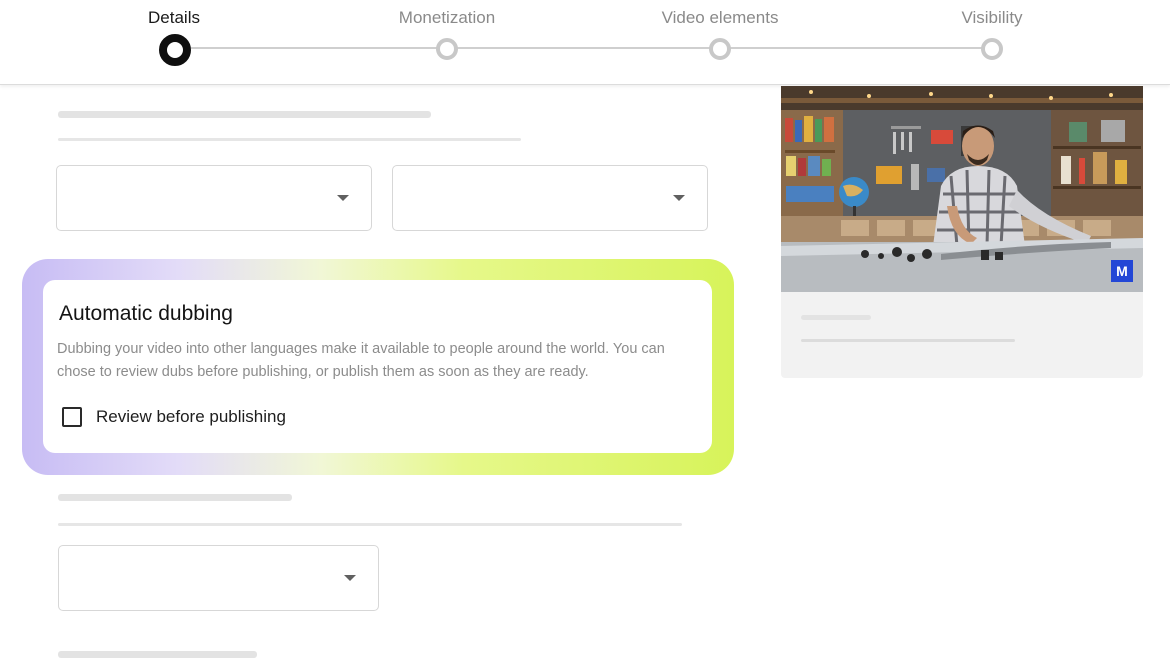 Image resolution: width=1170 pixels, height=661 pixels. I want to click on step-visibility-label: Visibility, so click(992, 17).